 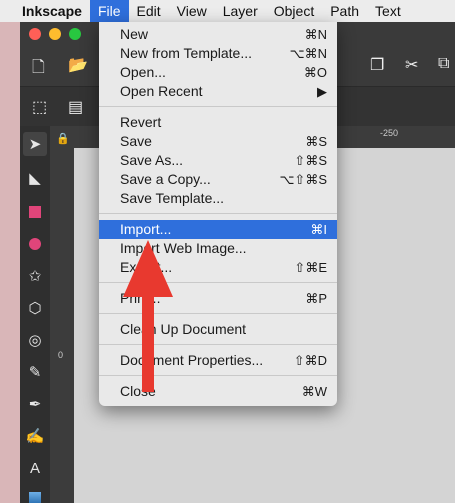 I want to click on menu-item-label: Save, so click(x=136, y=141).